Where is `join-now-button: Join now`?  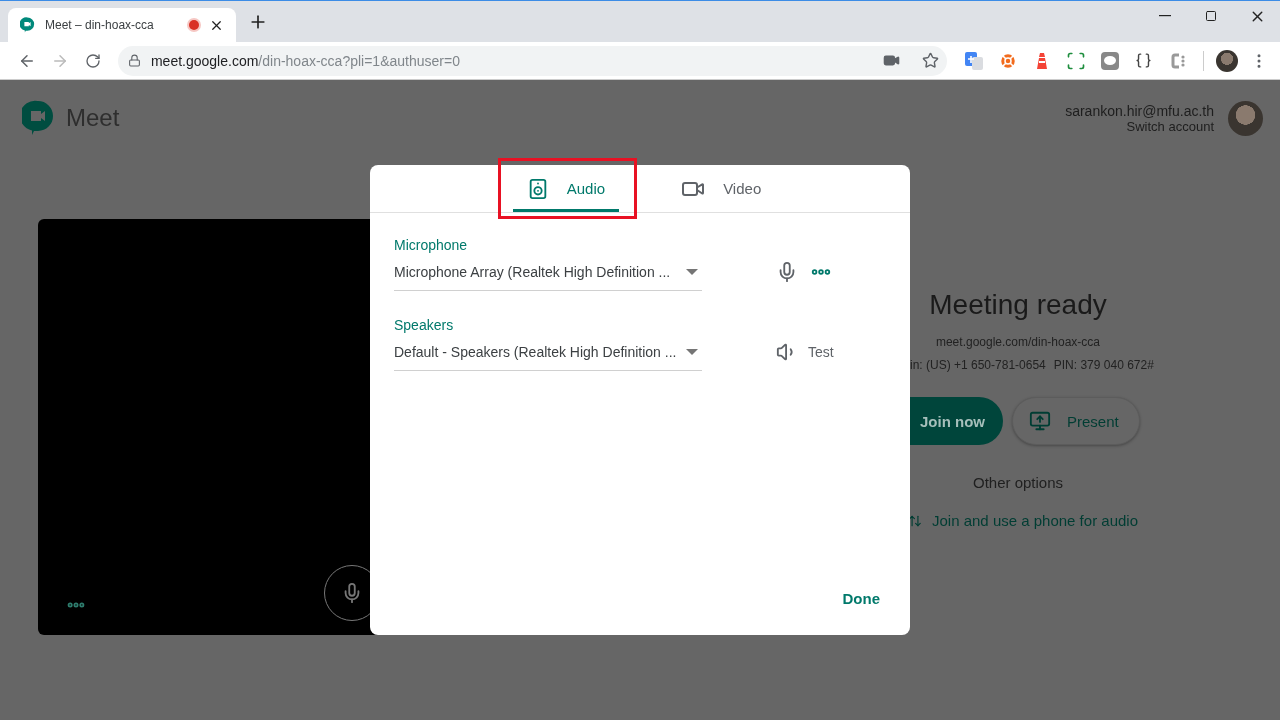
join-now-button: Join now is located at coordinates (956, 421).